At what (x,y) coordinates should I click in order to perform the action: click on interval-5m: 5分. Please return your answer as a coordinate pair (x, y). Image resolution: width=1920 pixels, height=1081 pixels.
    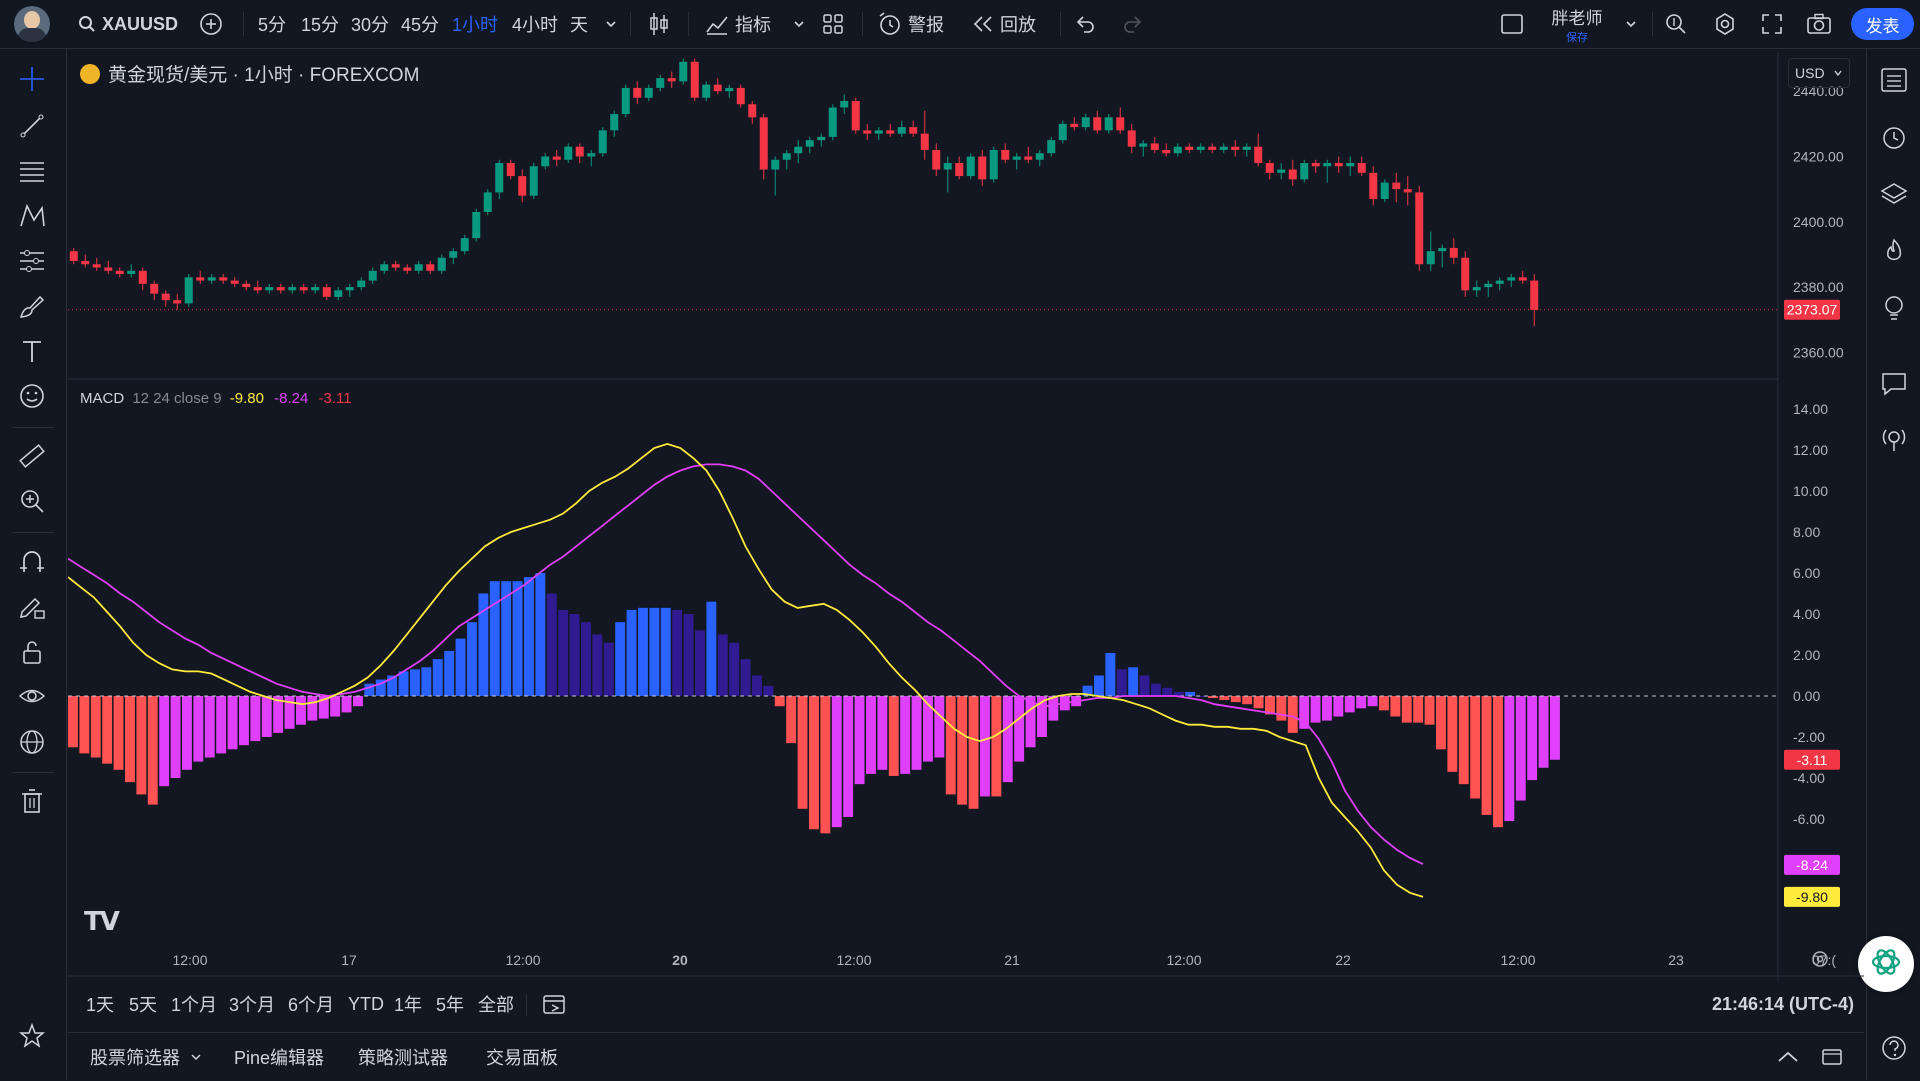
    Looking at the image, I should click on (272, 24).